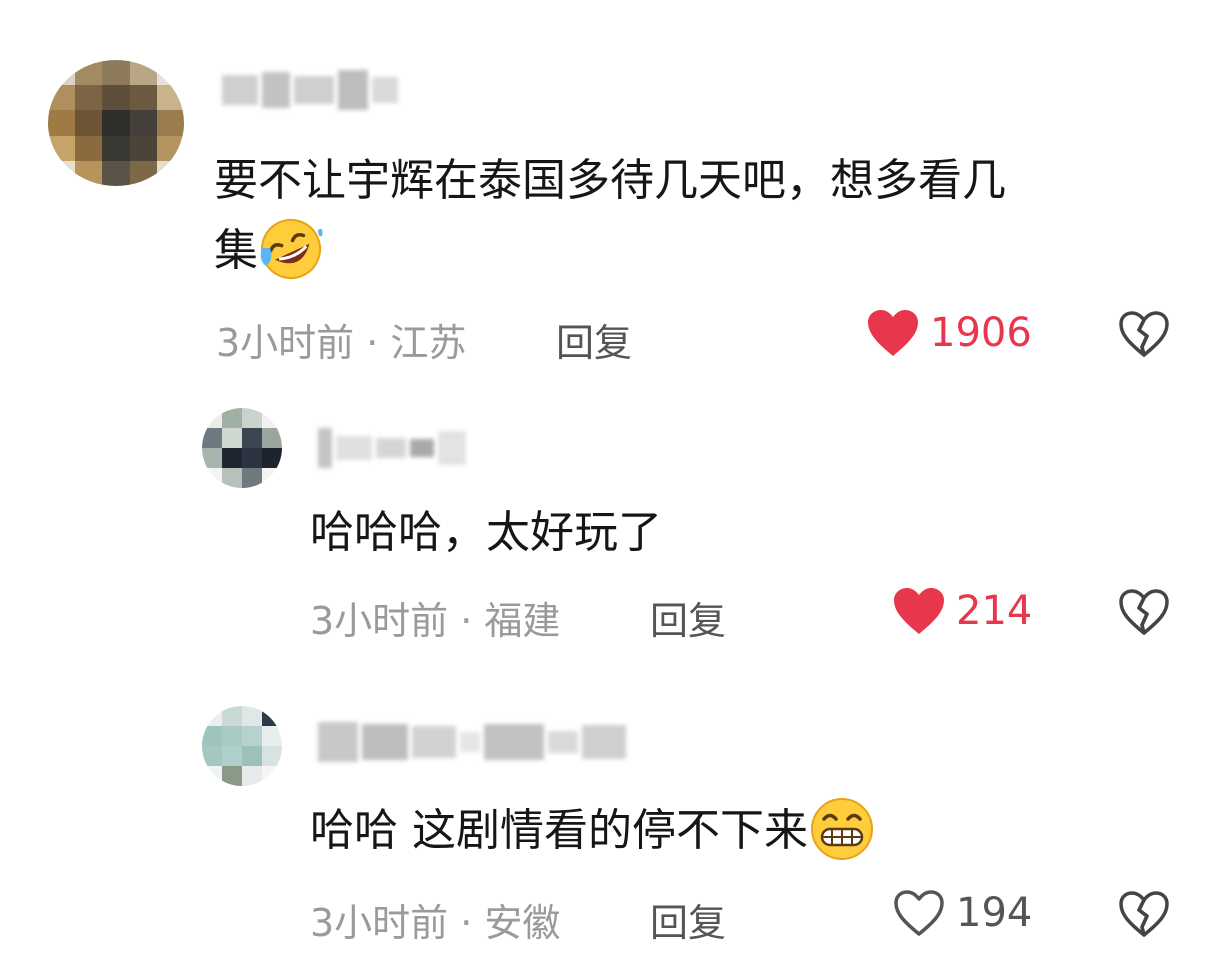 The width and height of the screenshot is (1225, 980). I want to click on comment-text: 要不让宇辉在泰国多待几天吧，想多看几 集, so click(610, 216).